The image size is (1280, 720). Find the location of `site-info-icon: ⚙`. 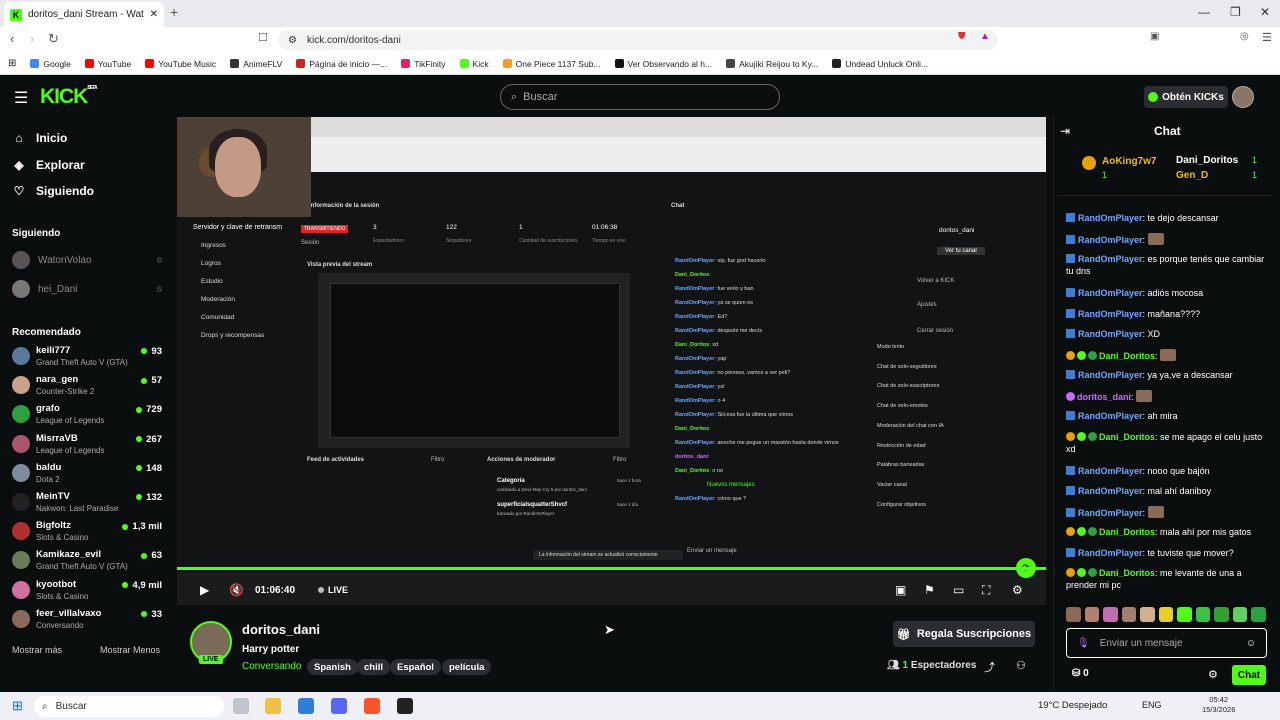

site-info-icon: ⚙ is located at coordinates (292, 40).